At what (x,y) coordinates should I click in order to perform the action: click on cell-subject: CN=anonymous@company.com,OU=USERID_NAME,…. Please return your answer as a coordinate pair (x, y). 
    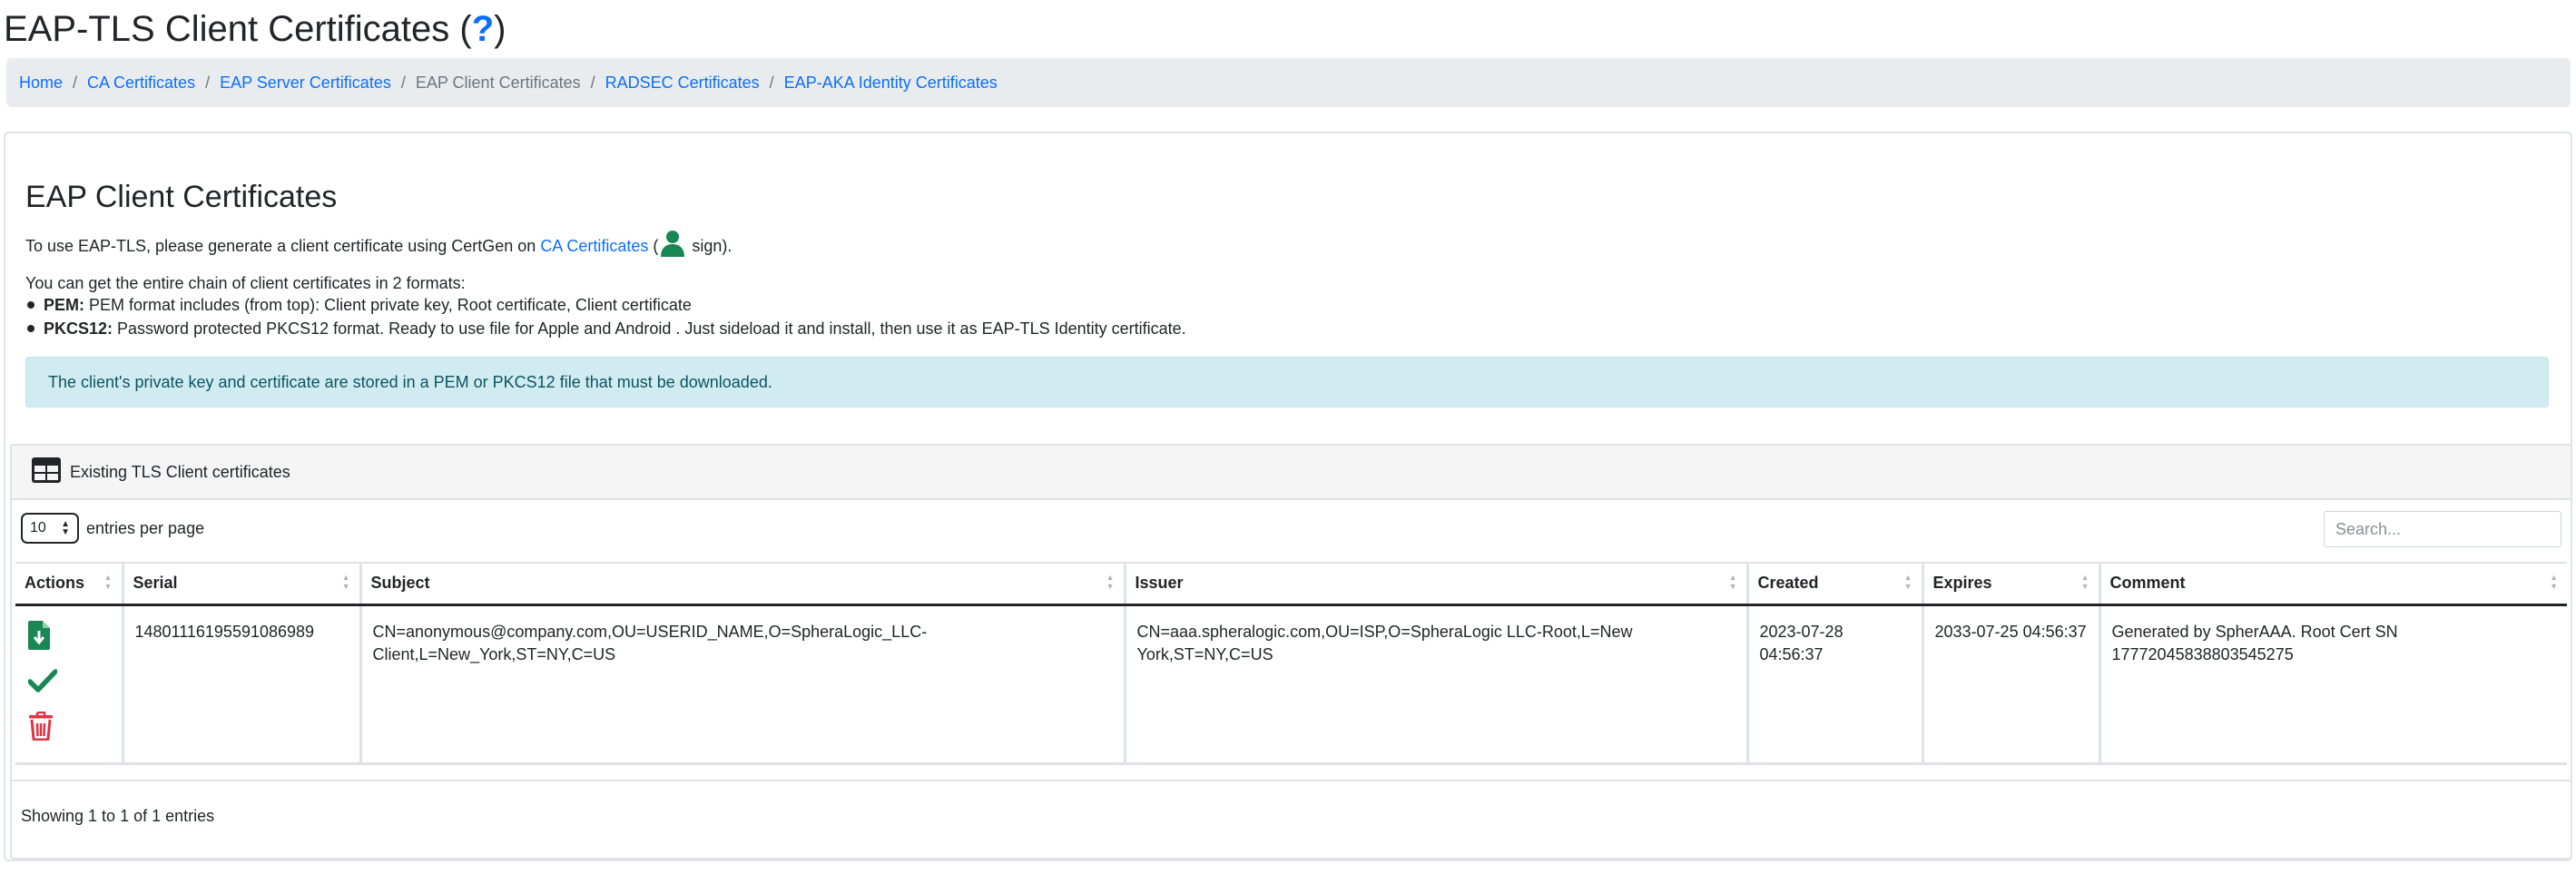
    Looking at the image, I should click on (742, 685).